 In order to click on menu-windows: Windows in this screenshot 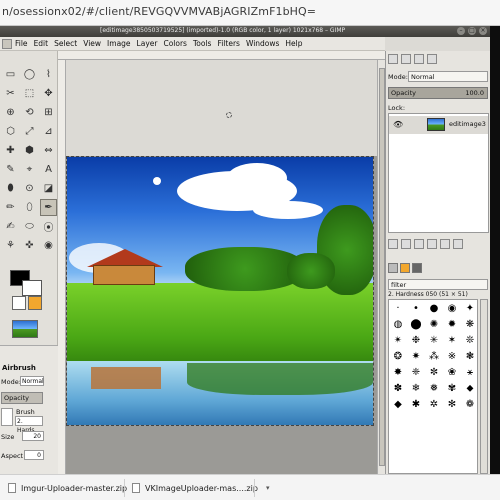, I will do `click(262, 43)`.